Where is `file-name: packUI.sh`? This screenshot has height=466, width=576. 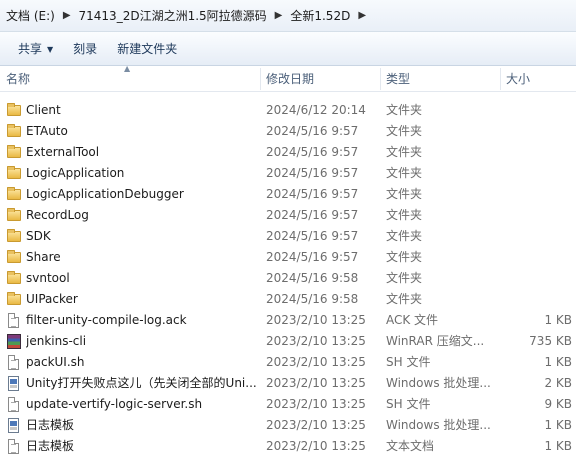
file-name: packUI.sh is located at coordinates (55, 362).